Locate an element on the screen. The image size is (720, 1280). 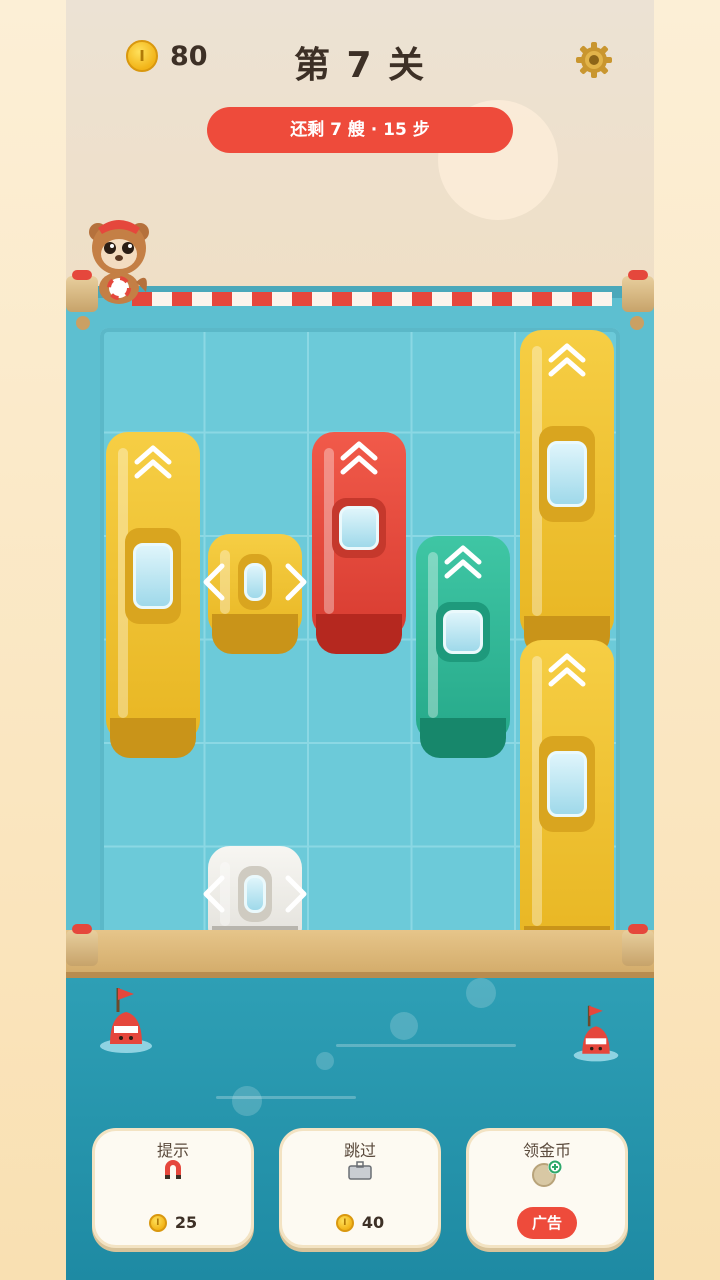
wooden-dock is located at coordinates (360, 954).